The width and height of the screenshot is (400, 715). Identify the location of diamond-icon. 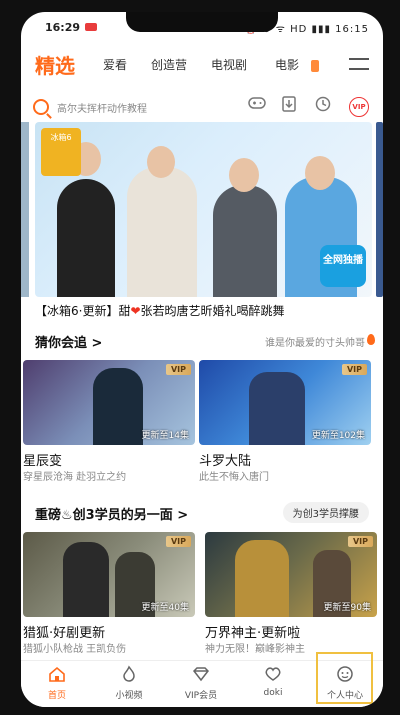
(201, 674).